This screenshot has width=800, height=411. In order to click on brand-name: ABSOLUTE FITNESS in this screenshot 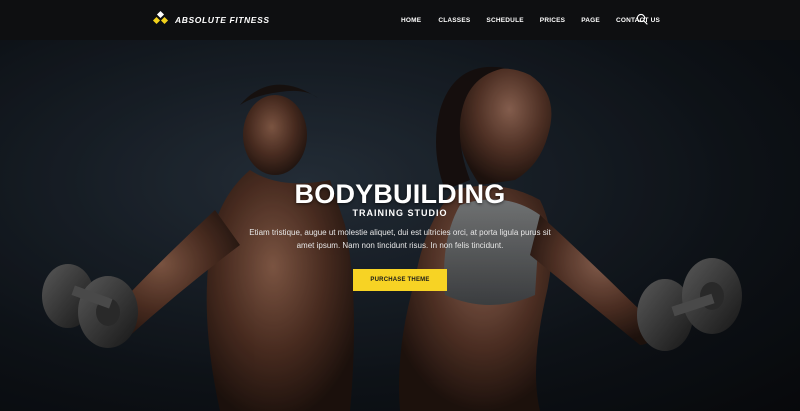, I will do `click(222, 20)`.